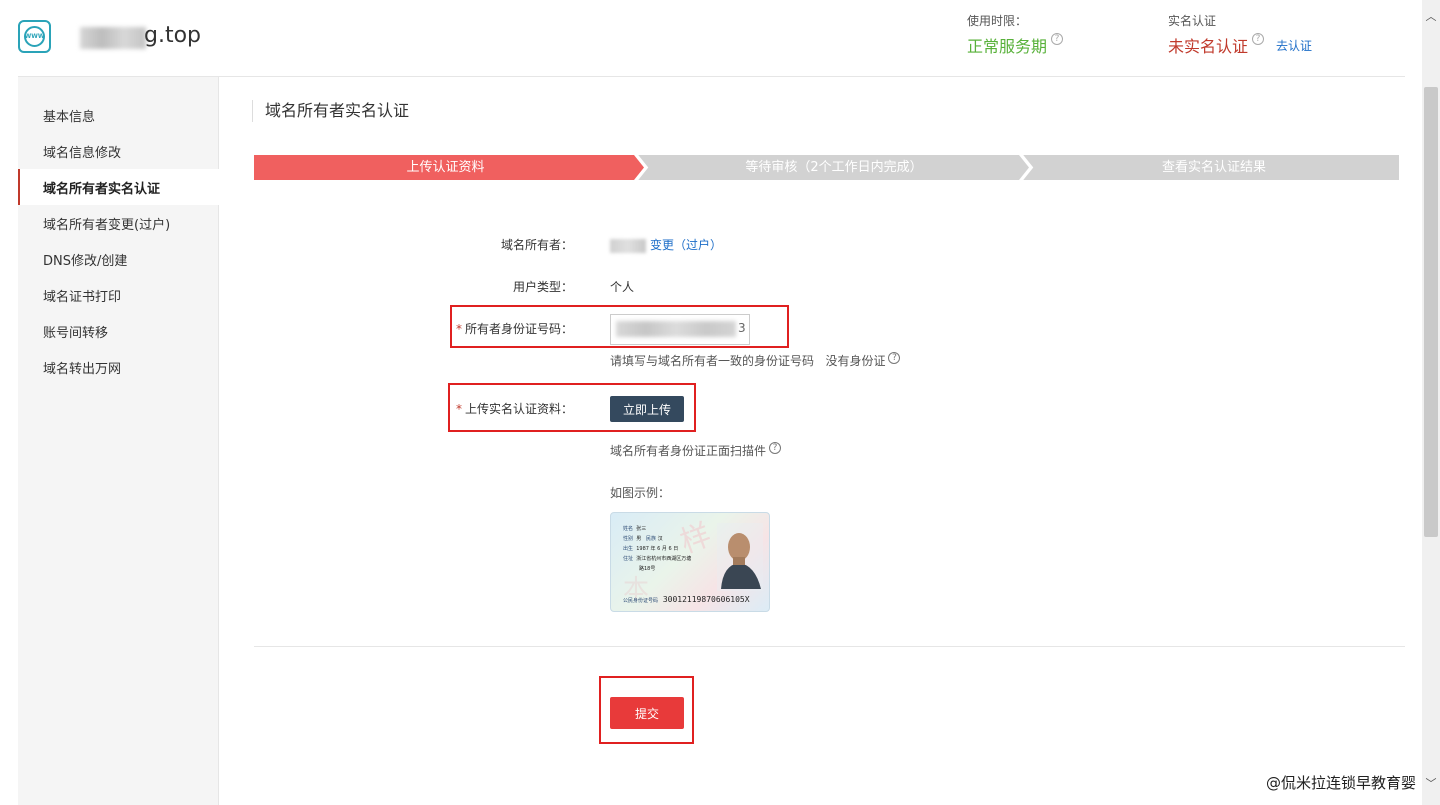 This screenshot has height=805, width=1440. I want to click on sidebar-item-owner-transfer: 域名所有者变更(过户), so click(118, 223).